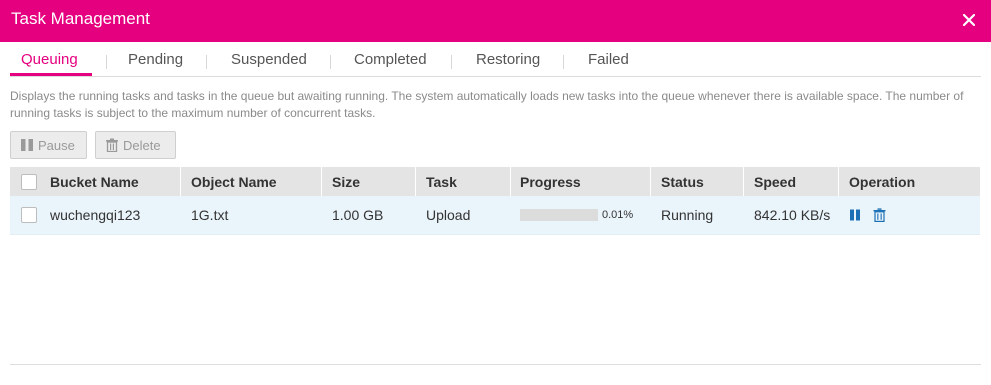 Image resolution: width=991 pixels, height=385 pixels. I want to click on status-cell: Running, so click(687, 215).